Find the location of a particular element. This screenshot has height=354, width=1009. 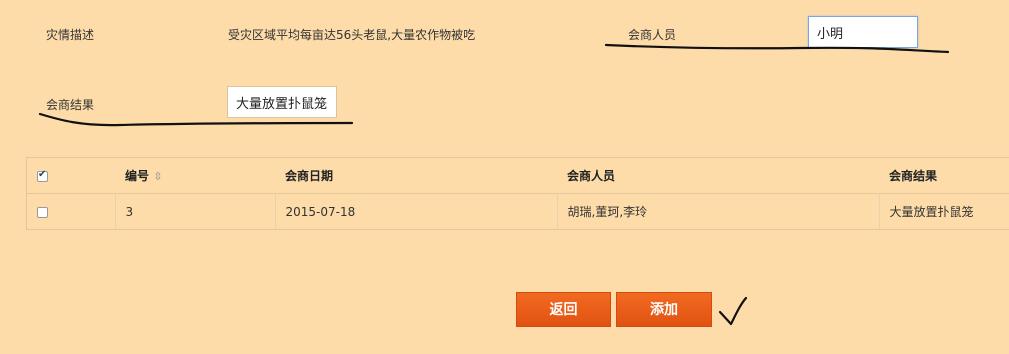

consult-result-input is located at coordinates (282, 102).